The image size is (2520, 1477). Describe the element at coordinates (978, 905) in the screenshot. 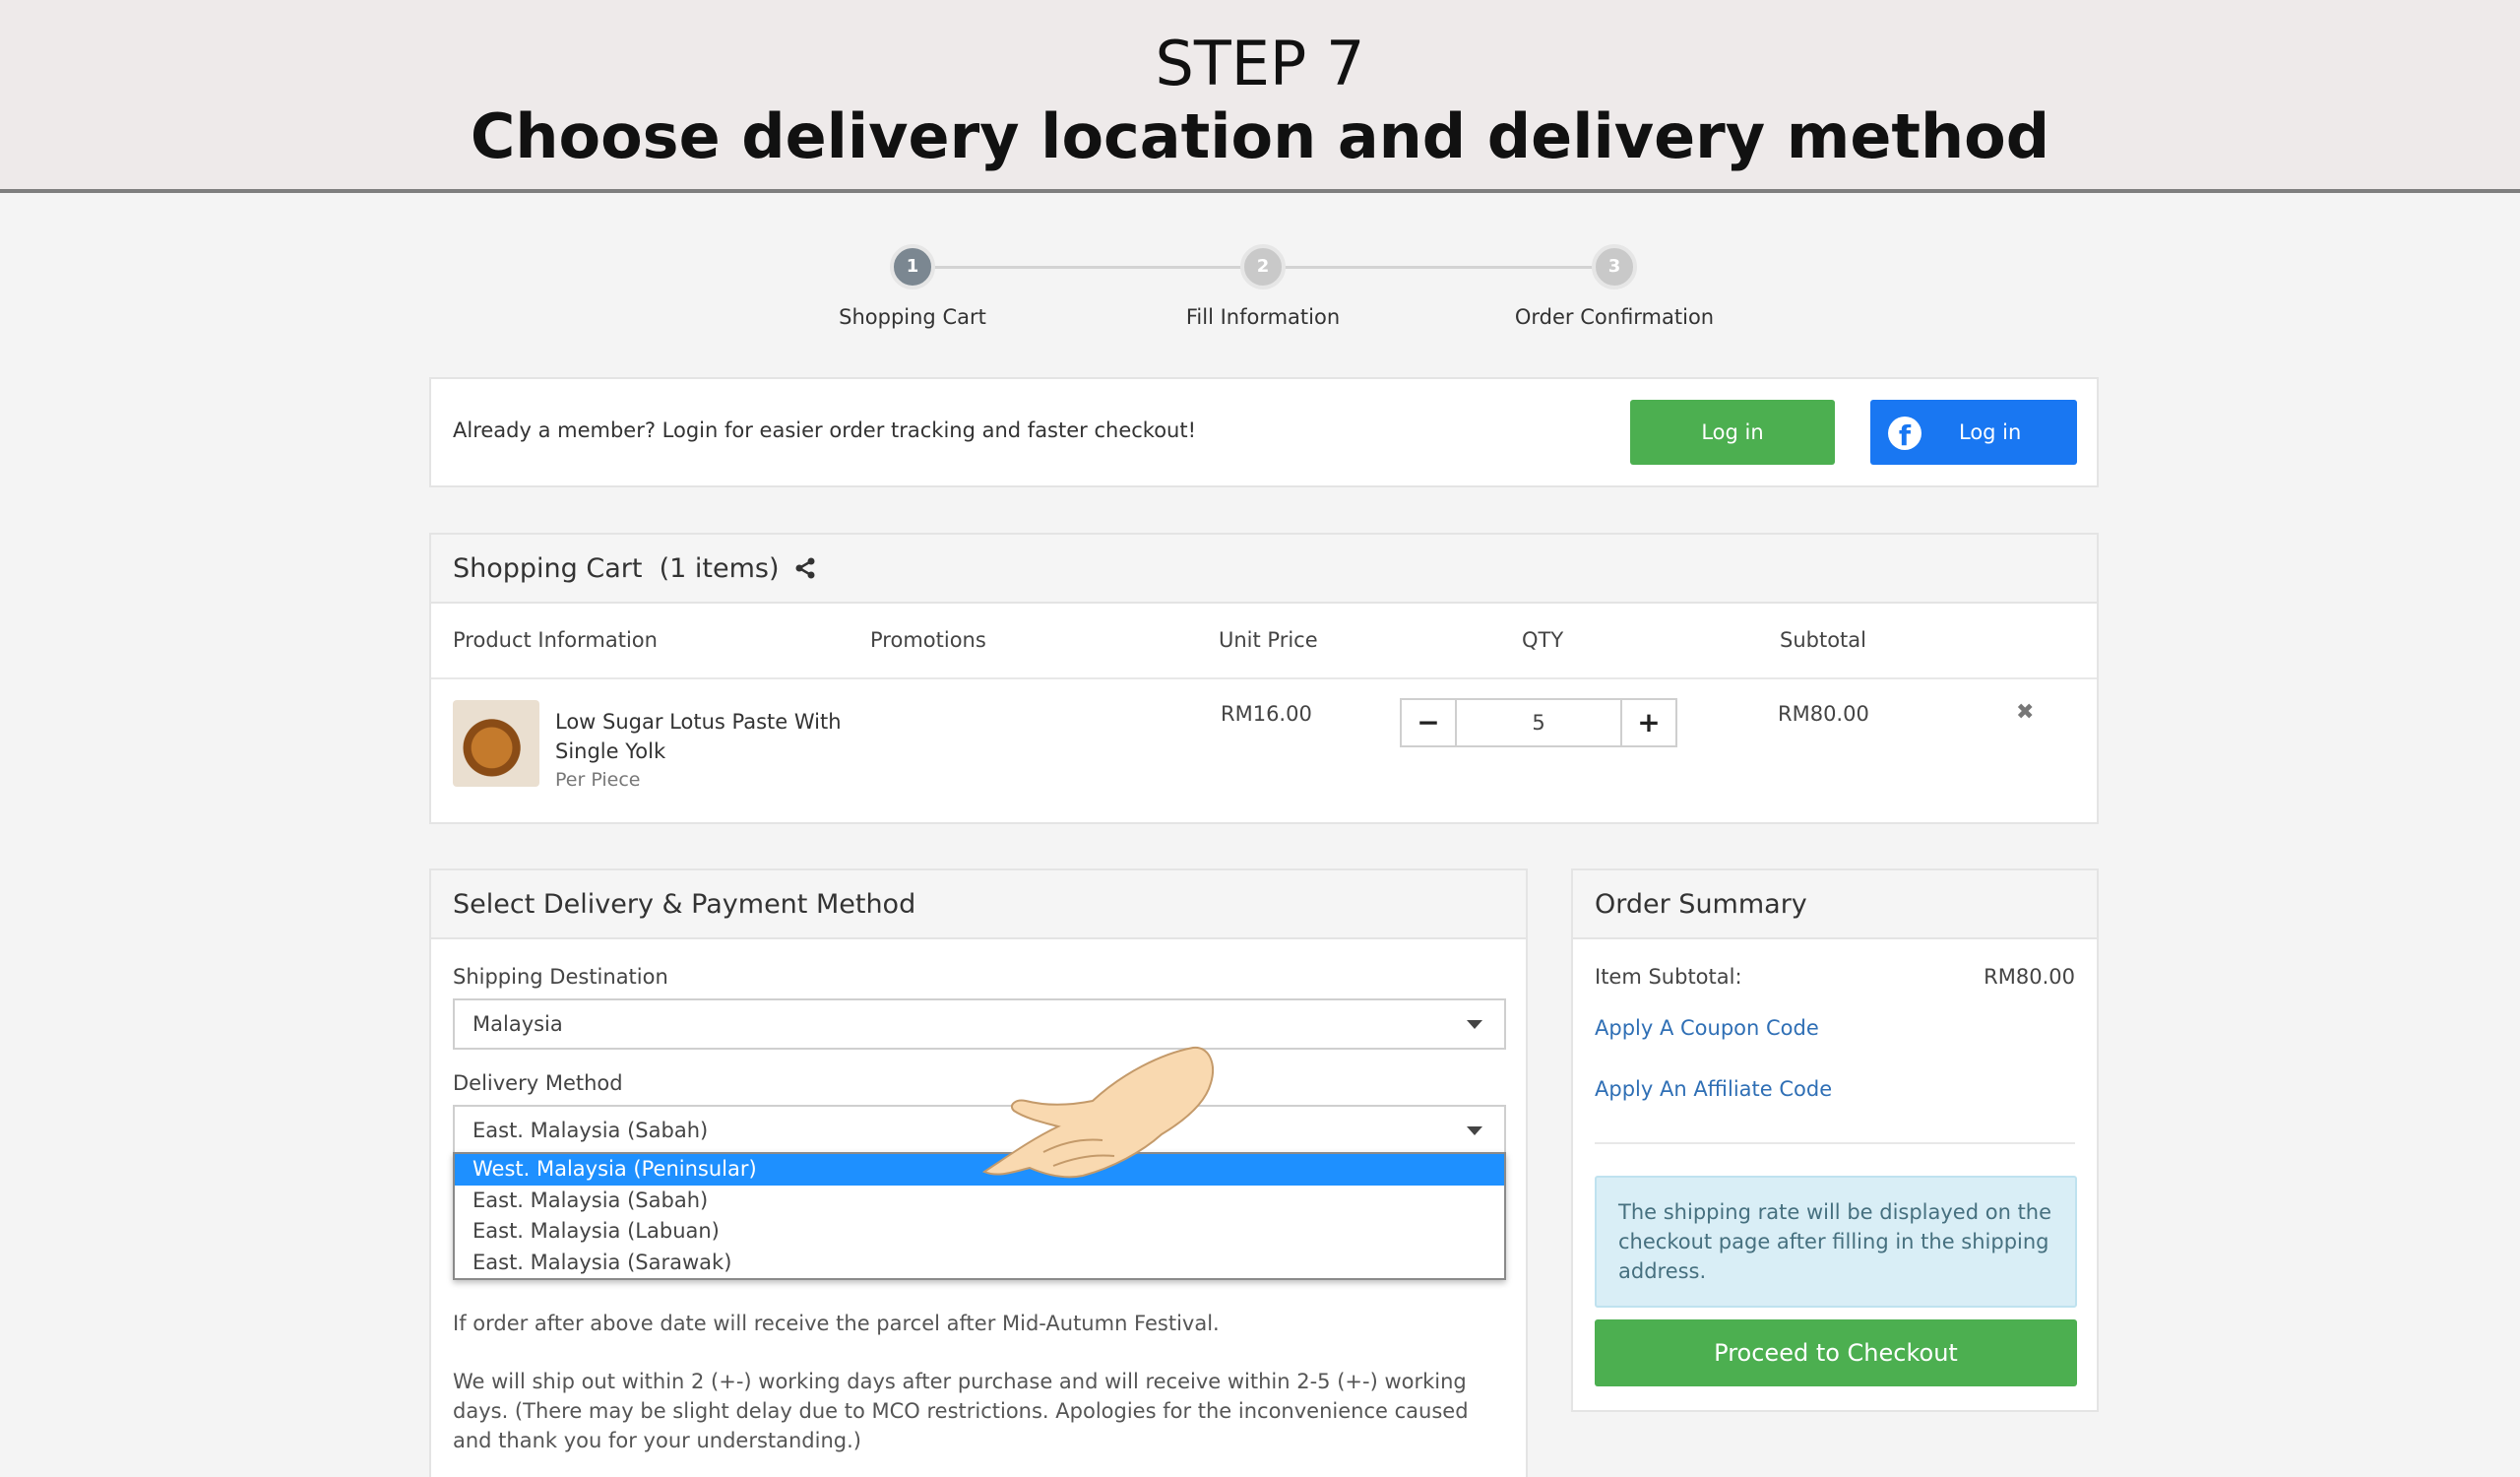

I see `delivery-card-title: Select Delivery & Payment Method` at that location.